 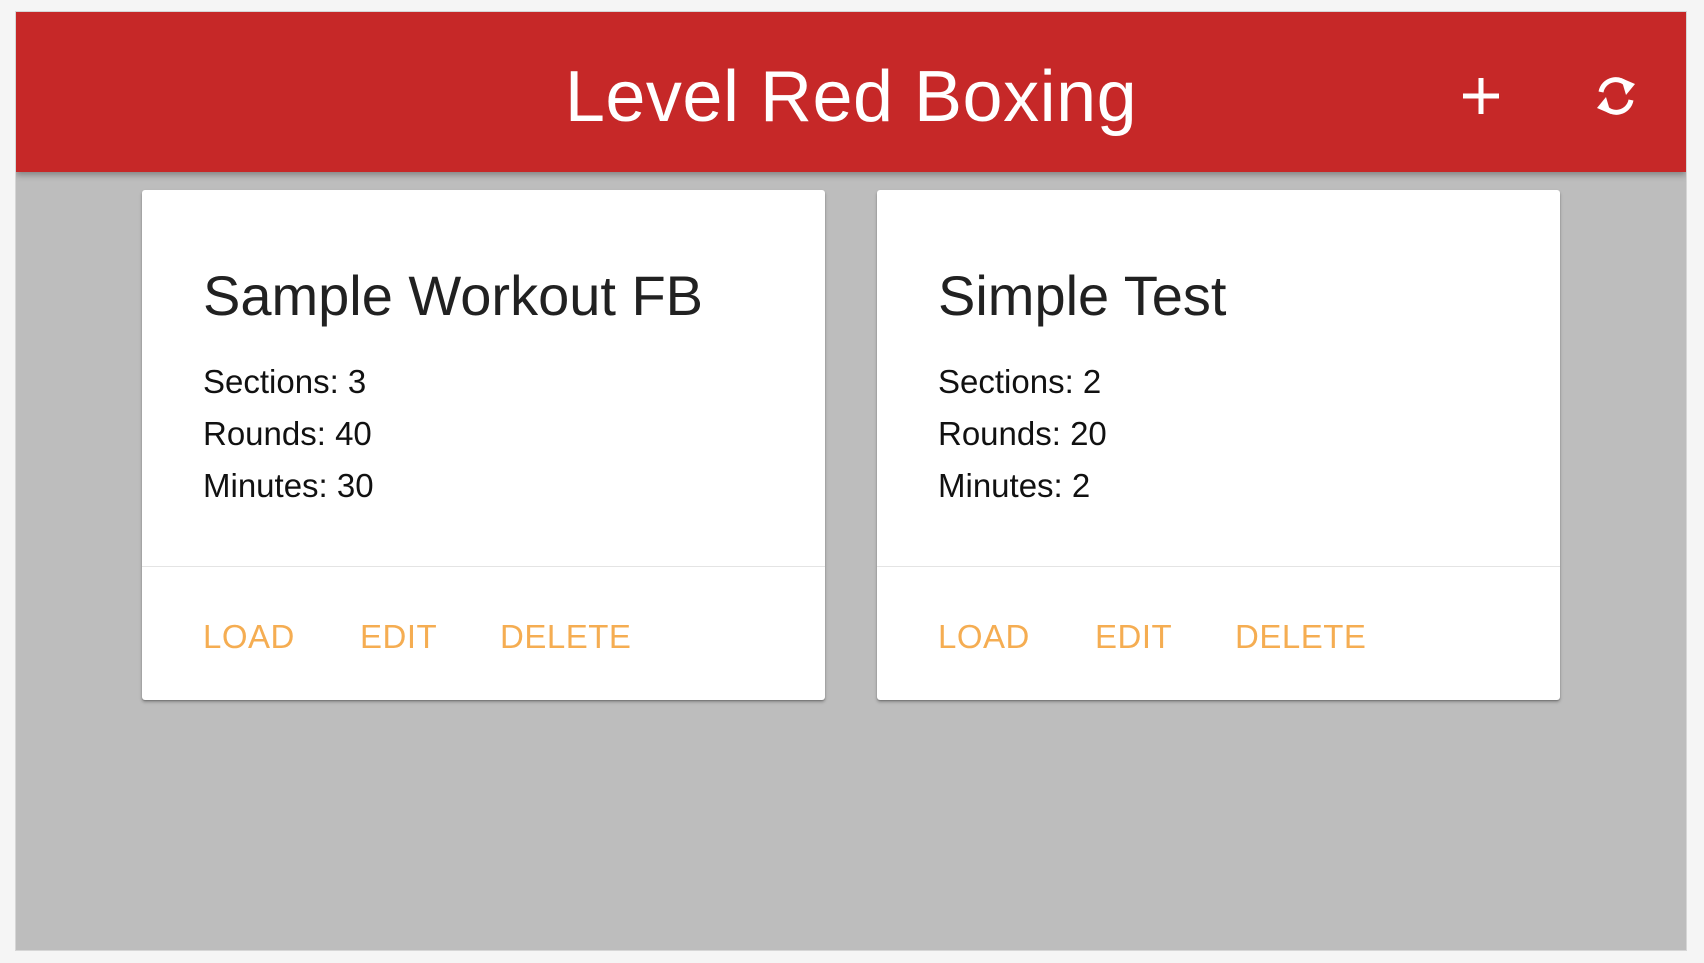 I want to click on sync-icon, so click(x=1616, y=96).